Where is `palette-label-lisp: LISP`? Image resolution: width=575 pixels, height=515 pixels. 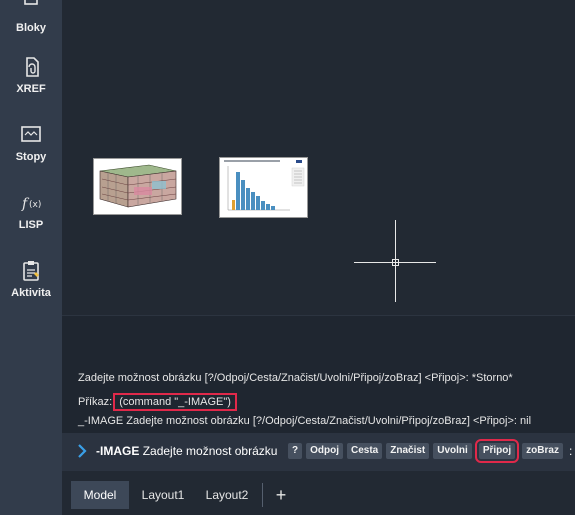
palette-label-lisp: LISP is located at coordinates (31, 225).